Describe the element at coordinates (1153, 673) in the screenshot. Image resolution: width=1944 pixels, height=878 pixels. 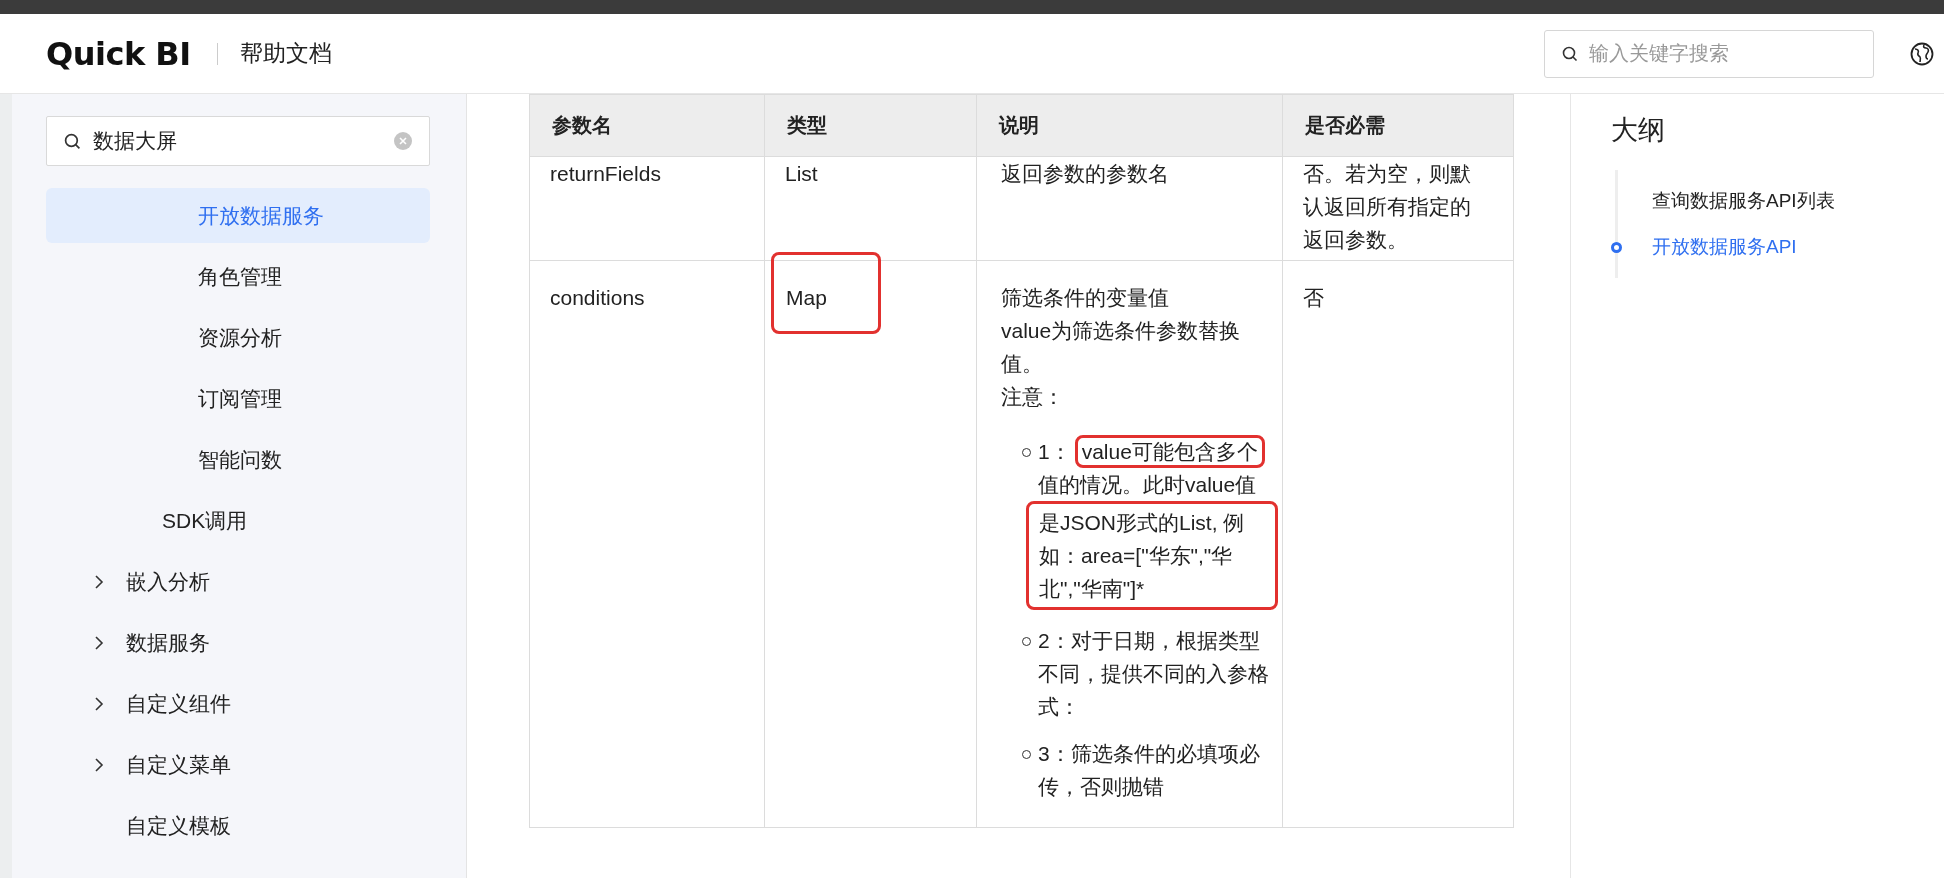
I see `note-text: 2：对于日期，根据类型不同，提供不同的入参格式：` at that location.